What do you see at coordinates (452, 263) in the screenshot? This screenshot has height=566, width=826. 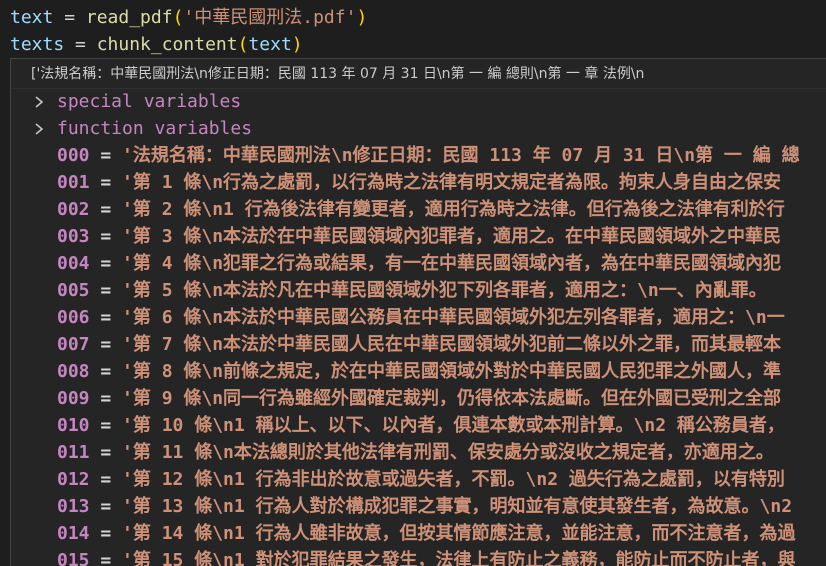 I see `item-value: '第 4 條\n犯罪之行為或結果，有一在中華民國領域內者，為在中華民國領域內犯` at bounding box center [452, 263].